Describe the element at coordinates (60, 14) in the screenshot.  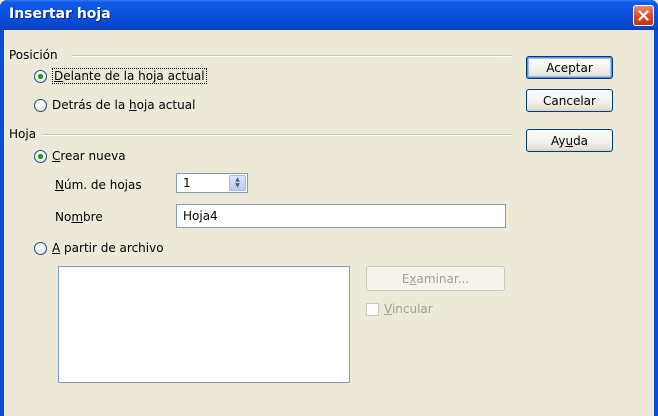
I see `window-title: Insertar hoja` at that location.